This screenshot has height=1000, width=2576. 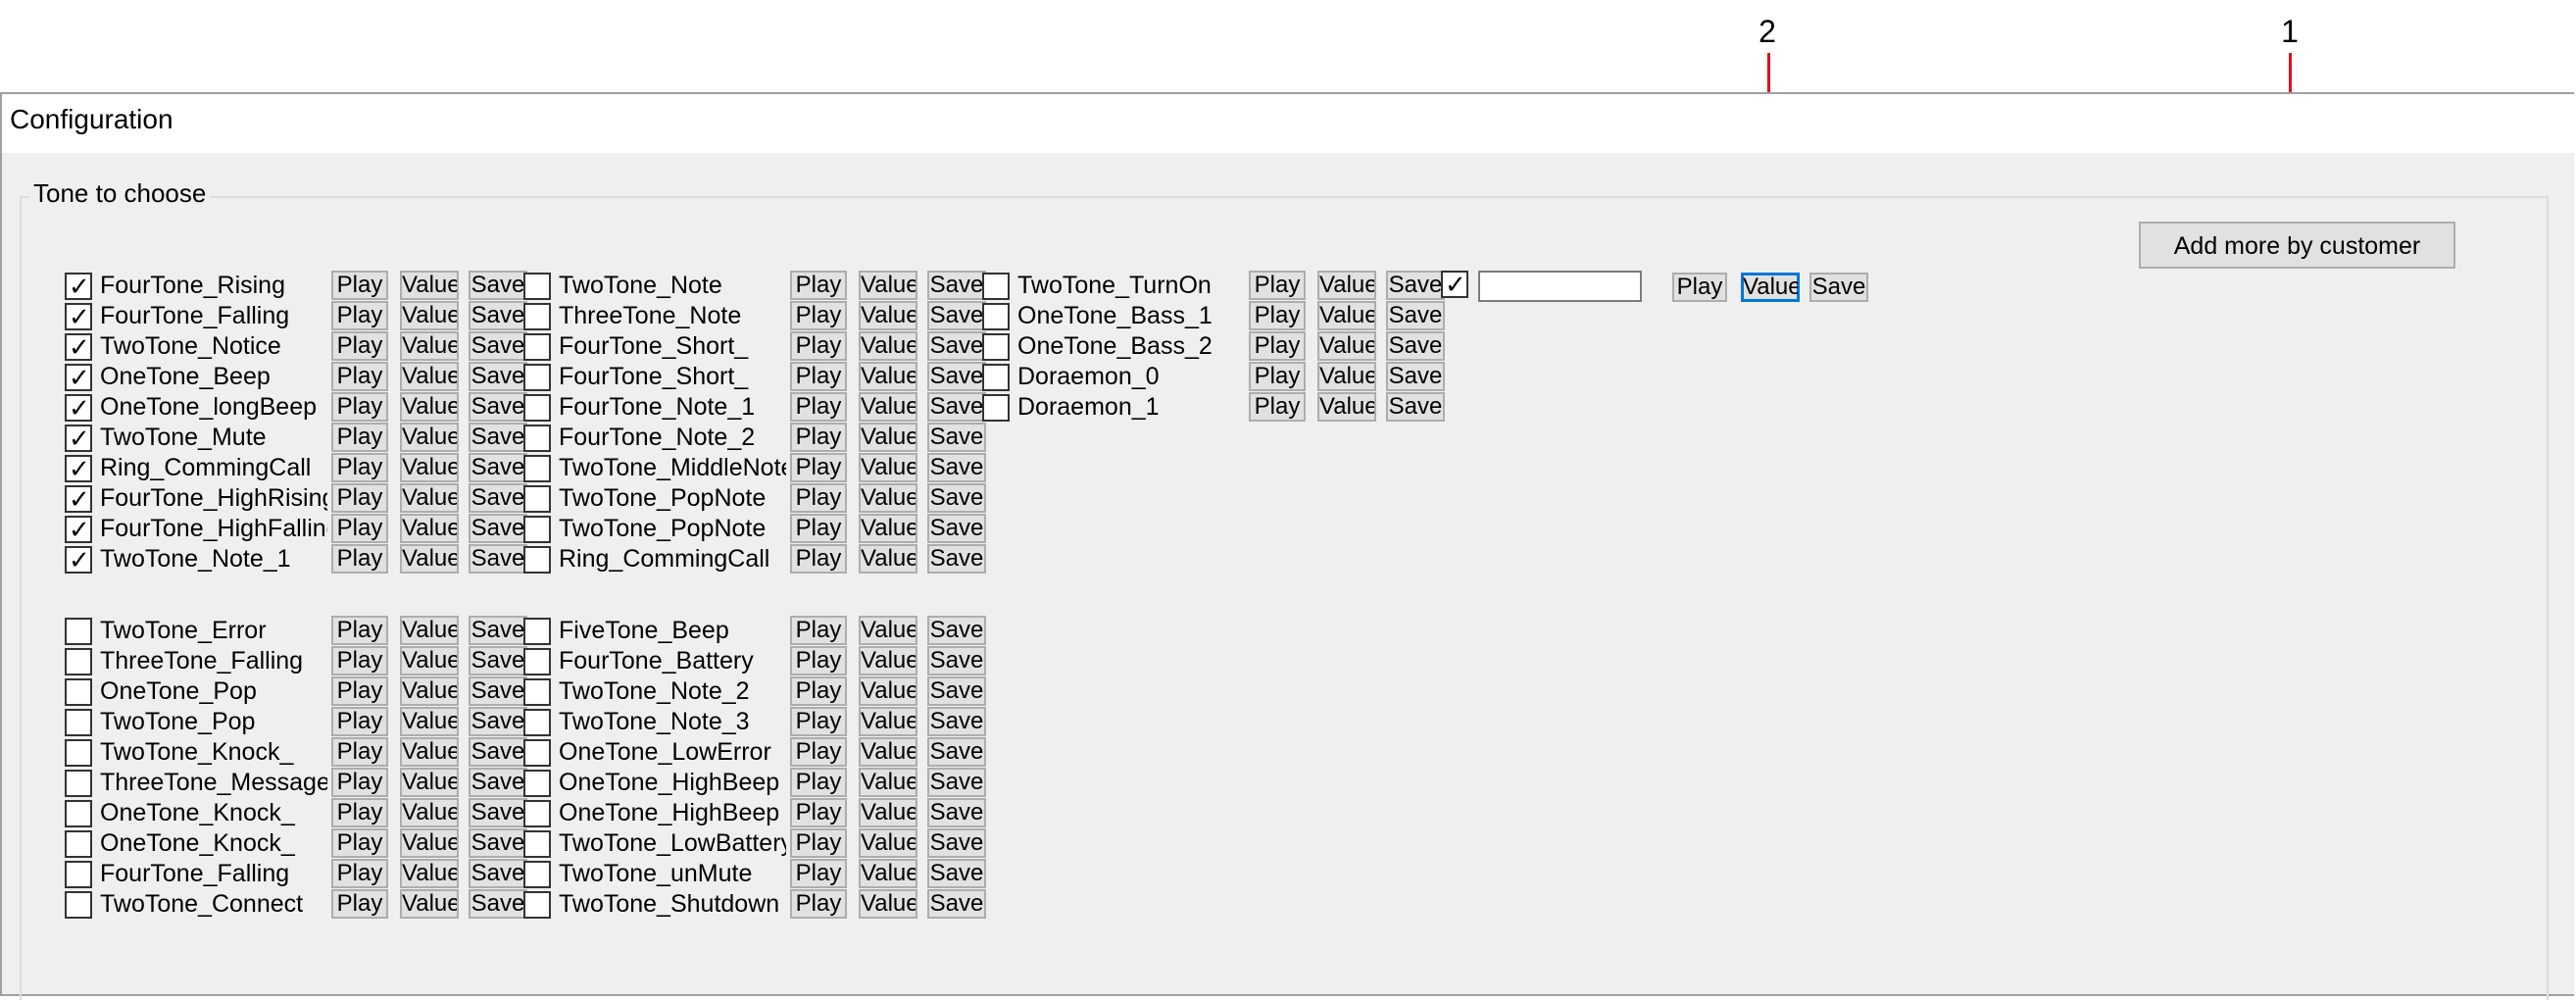 What do you see at coordinates (1838, 287) in the screenshot?
I see `custom-save-button: Save` at bounding box center [1838, 287].